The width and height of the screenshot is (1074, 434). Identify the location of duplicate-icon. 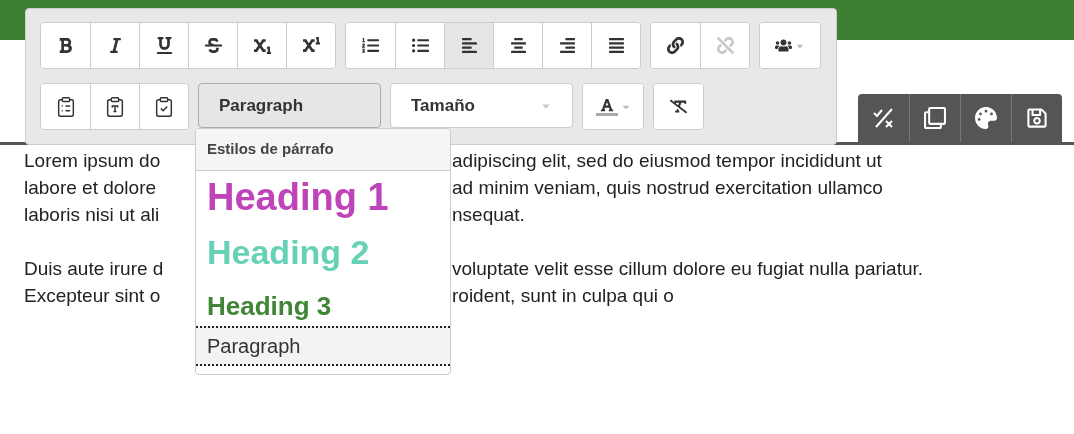
(935, 118).